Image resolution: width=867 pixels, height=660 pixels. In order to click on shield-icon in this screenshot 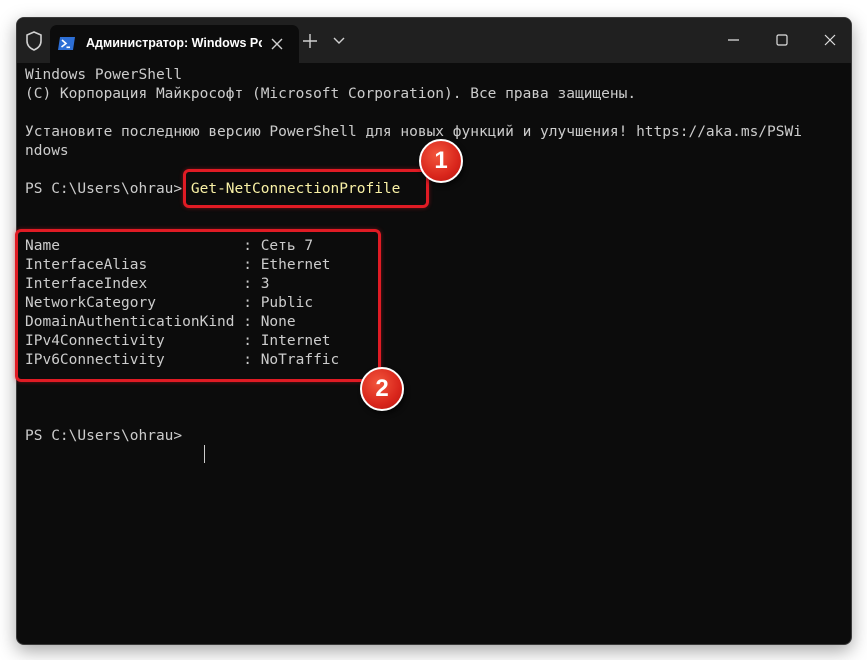, I will do `click(34, 41)`.